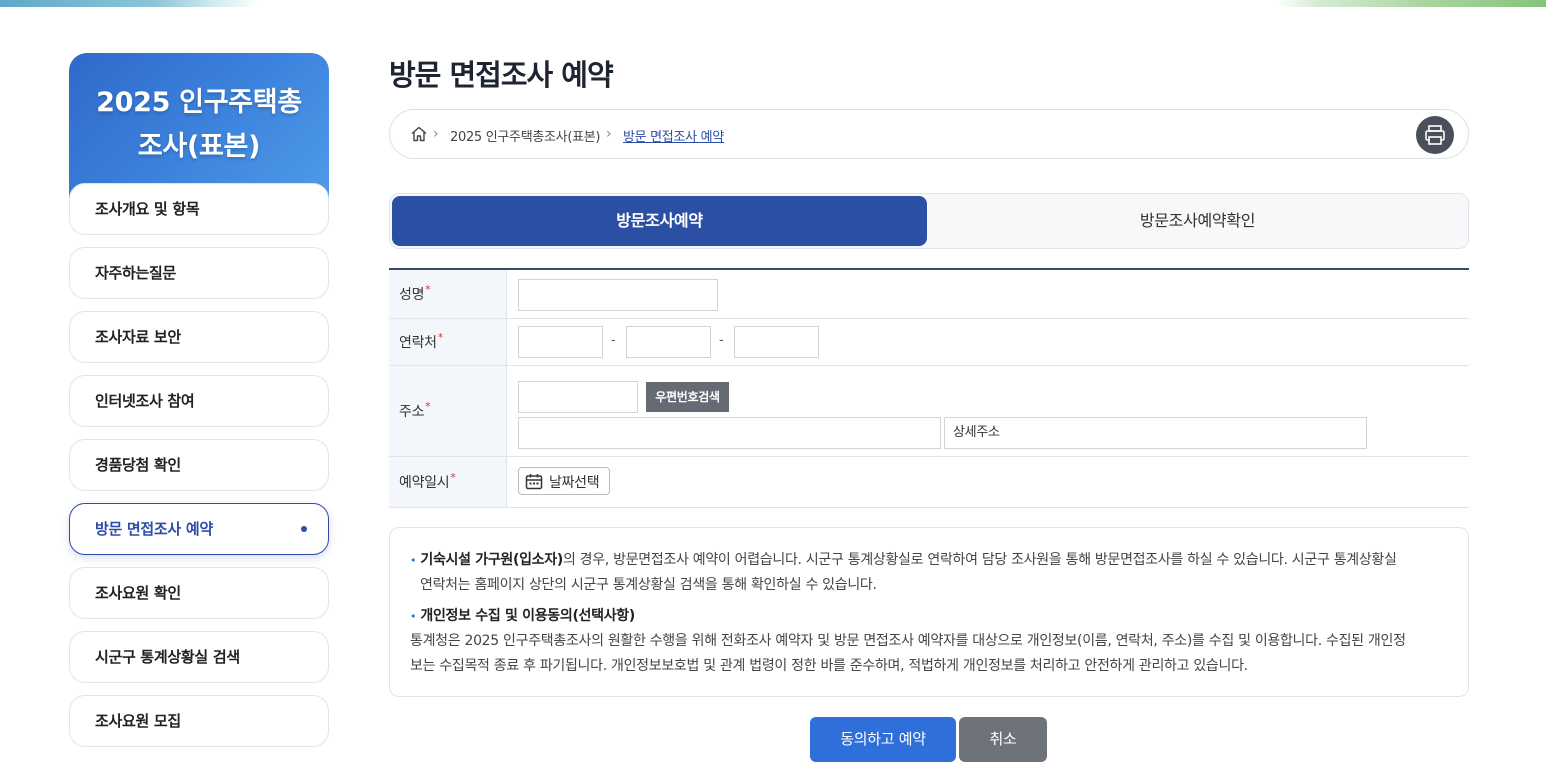 The image size is (1546, 783). What do you see at coordinates (418, 343) in the screenshot?
I see `label-text: 연락처` at bounding box center [418, 343].